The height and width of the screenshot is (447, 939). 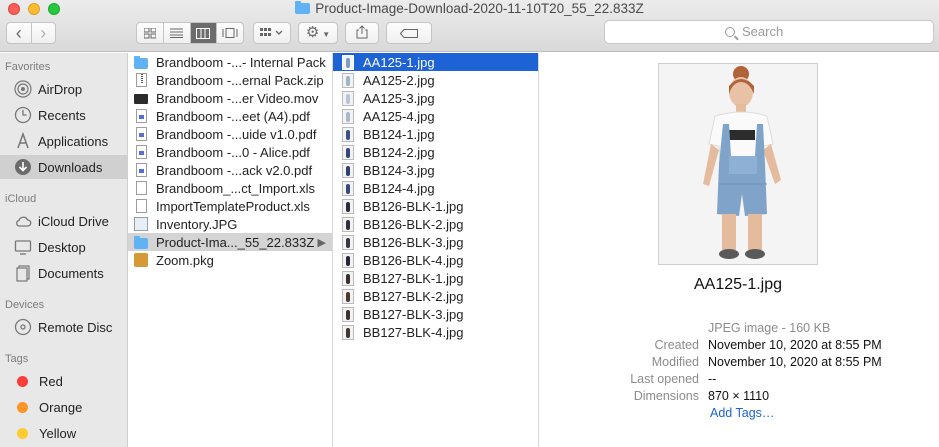 What do you see at coordinates (177, 33) in the screenshot?
I see `list-view-button` at bounding box center [177, 33].